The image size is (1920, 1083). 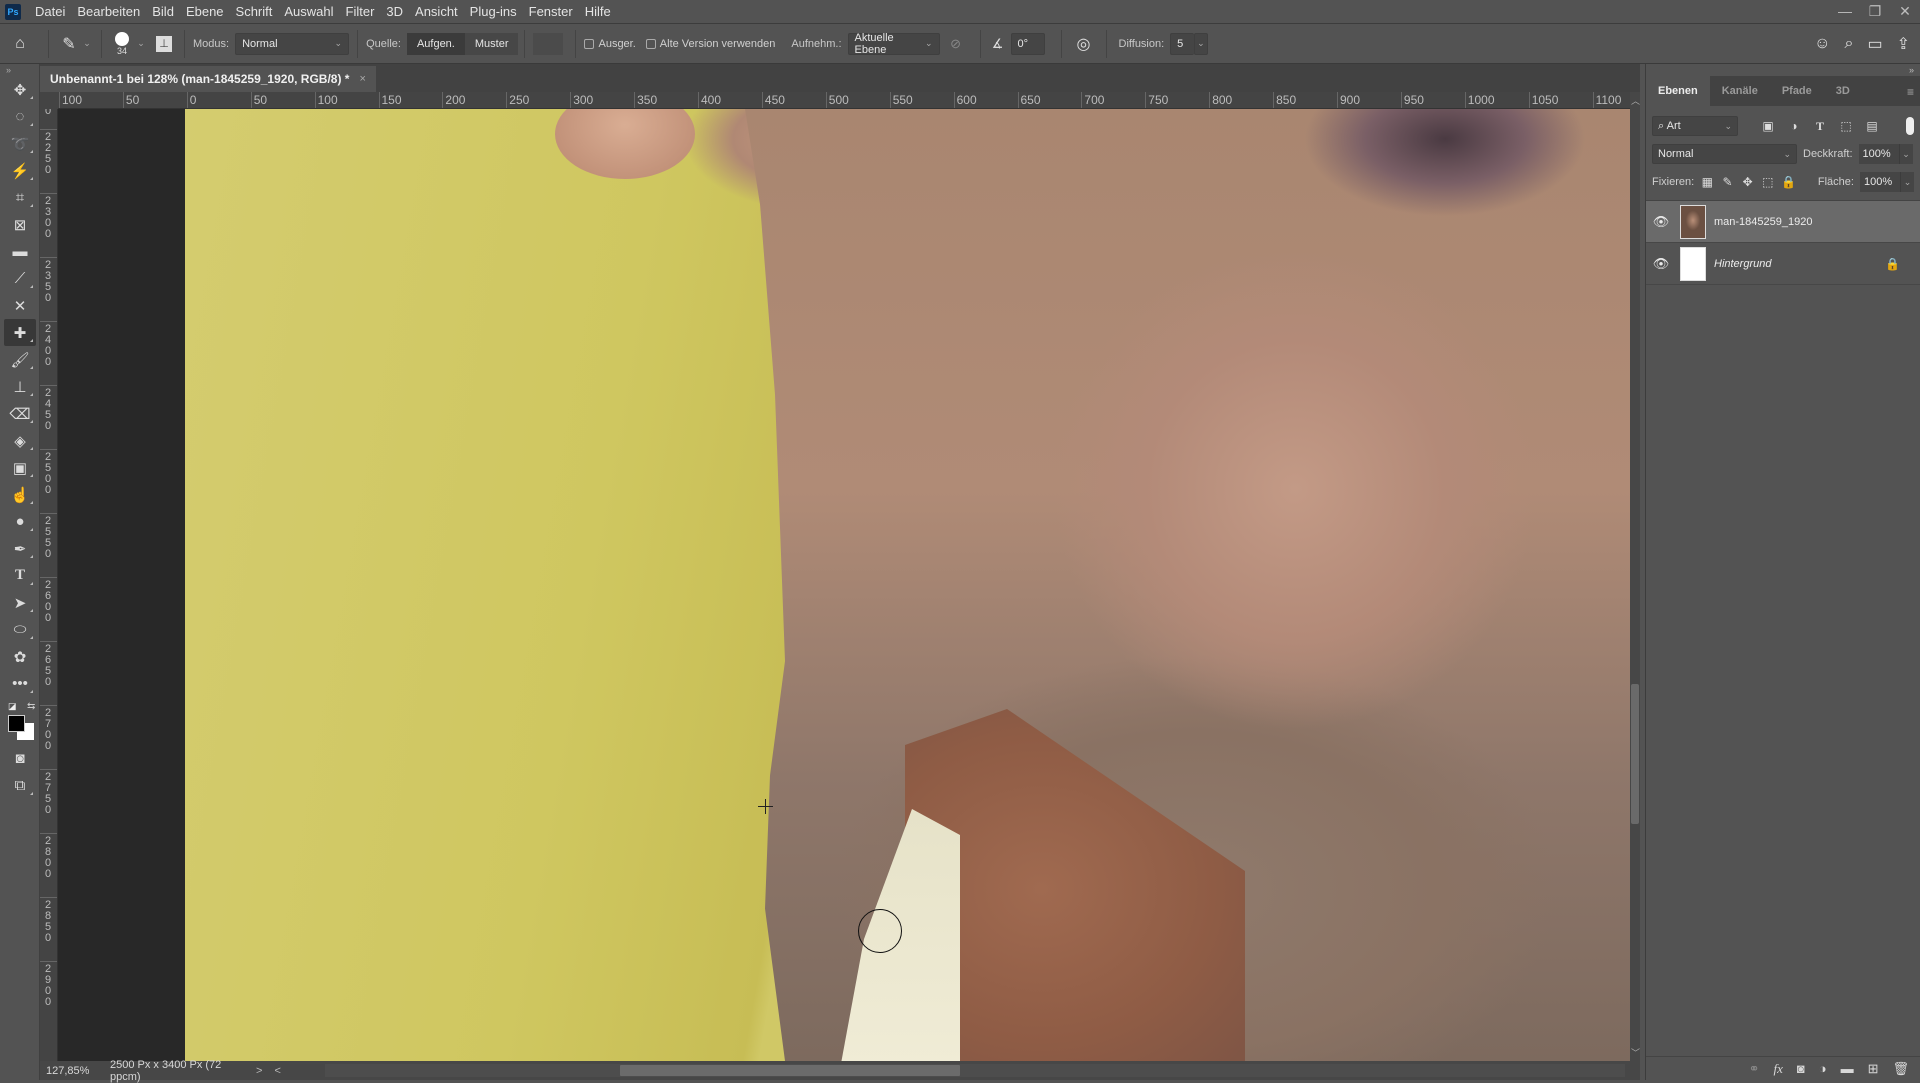 What do you see at coordinates (20, 440) in the screenshot?
I see `paint-bucket-tool-icon: ◈` at bounding box center [20, 440].